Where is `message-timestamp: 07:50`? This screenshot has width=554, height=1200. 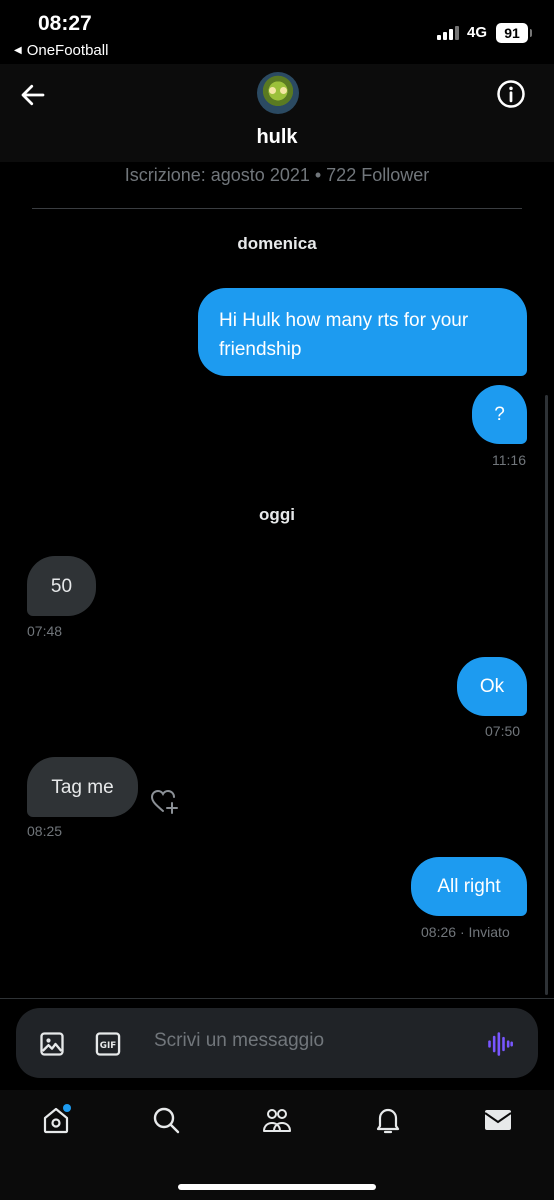
message-timestamp: 07:50 is located at coordinates (503, 731).